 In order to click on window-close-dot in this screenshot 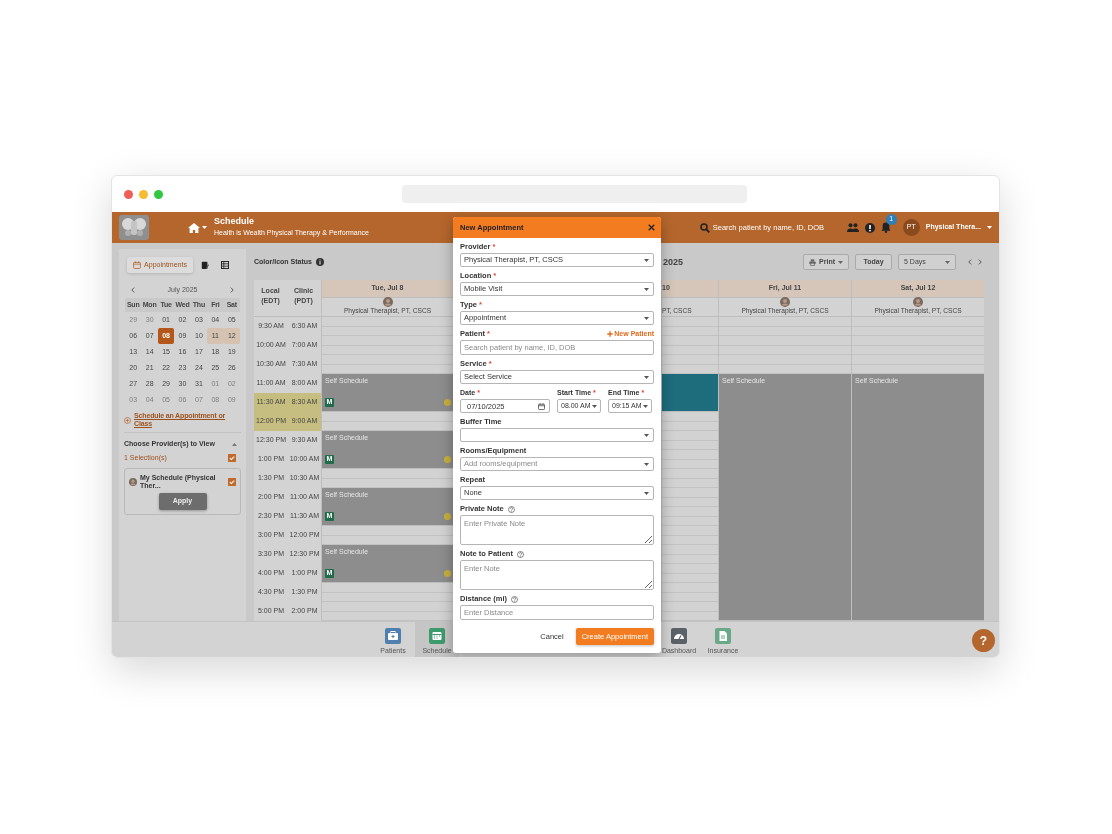, I will do `click(128, 194)`.